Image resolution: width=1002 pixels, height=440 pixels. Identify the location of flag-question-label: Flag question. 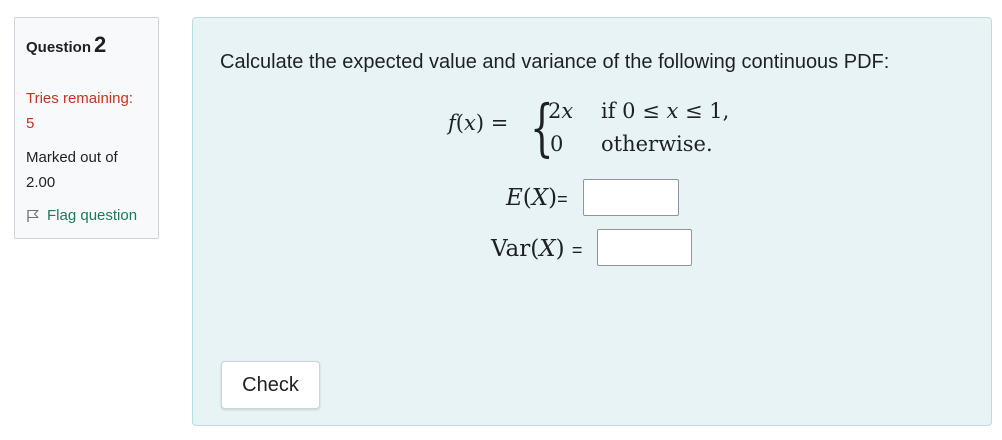
(92, 215).